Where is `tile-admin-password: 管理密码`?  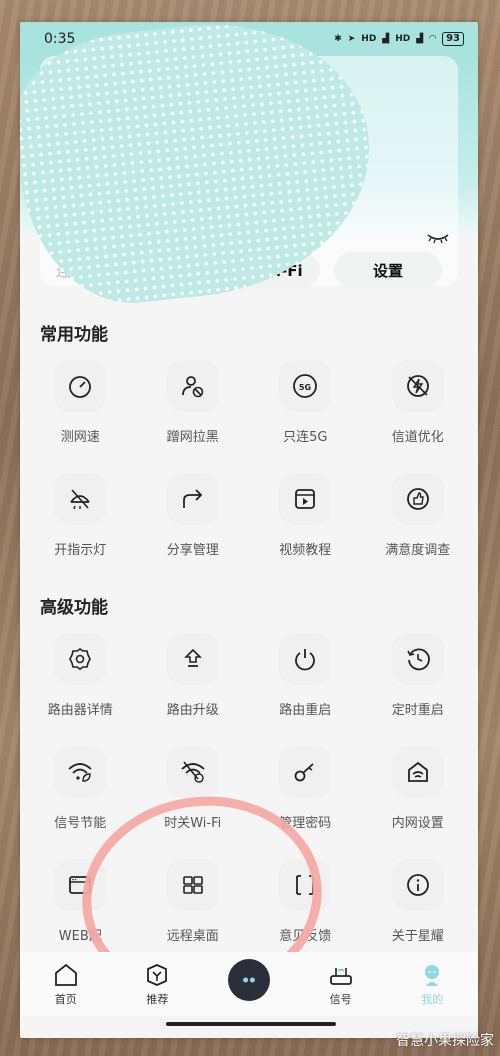 tile-admin-password: 管理密码 is located at coordinates (305, 796).